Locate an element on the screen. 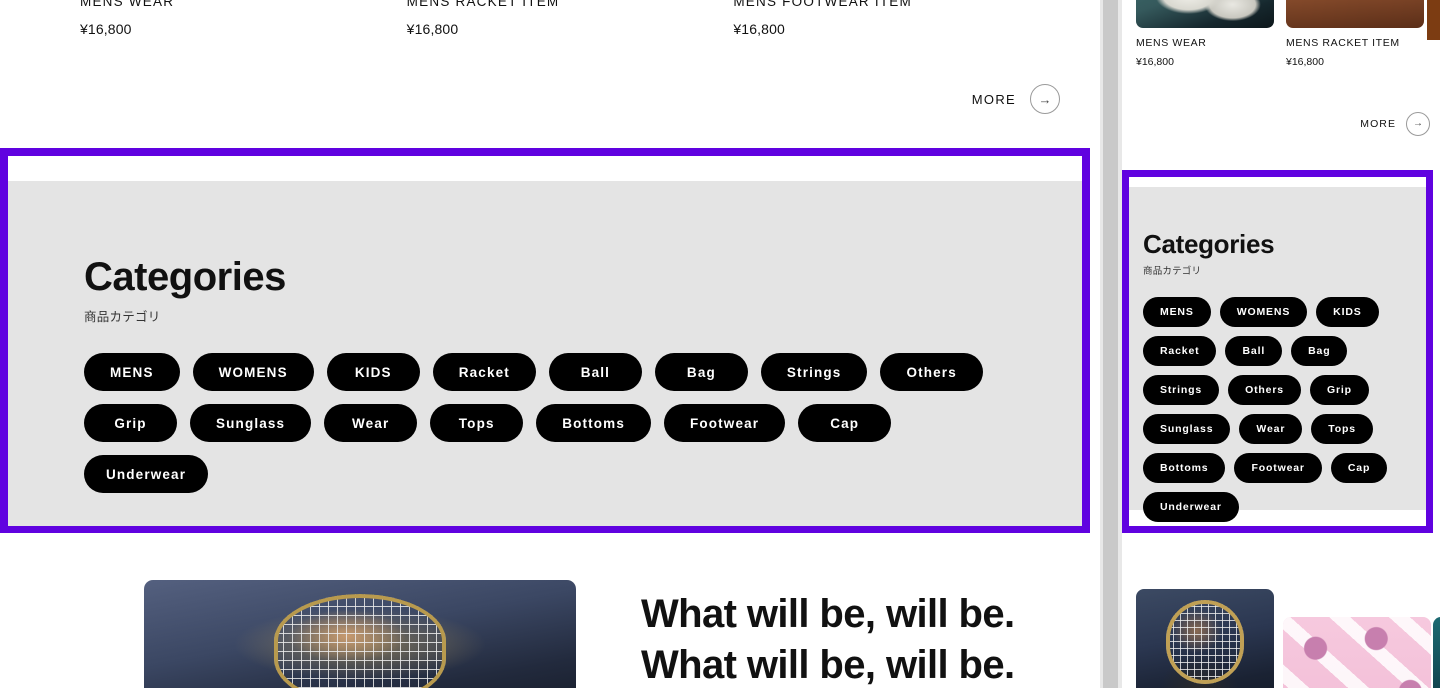 The height and width of the screenshot is (688, 1440). mobile-category-pill-mens: MENS is located at coordinates (1177, 312).